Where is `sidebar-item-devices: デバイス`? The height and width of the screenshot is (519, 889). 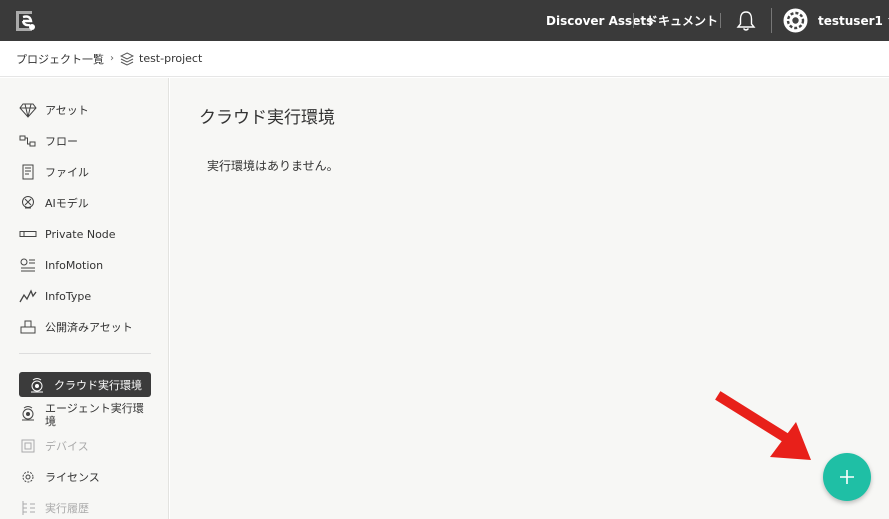 sidebar-item-devices: デバイス is located at coordinates (85, 446).